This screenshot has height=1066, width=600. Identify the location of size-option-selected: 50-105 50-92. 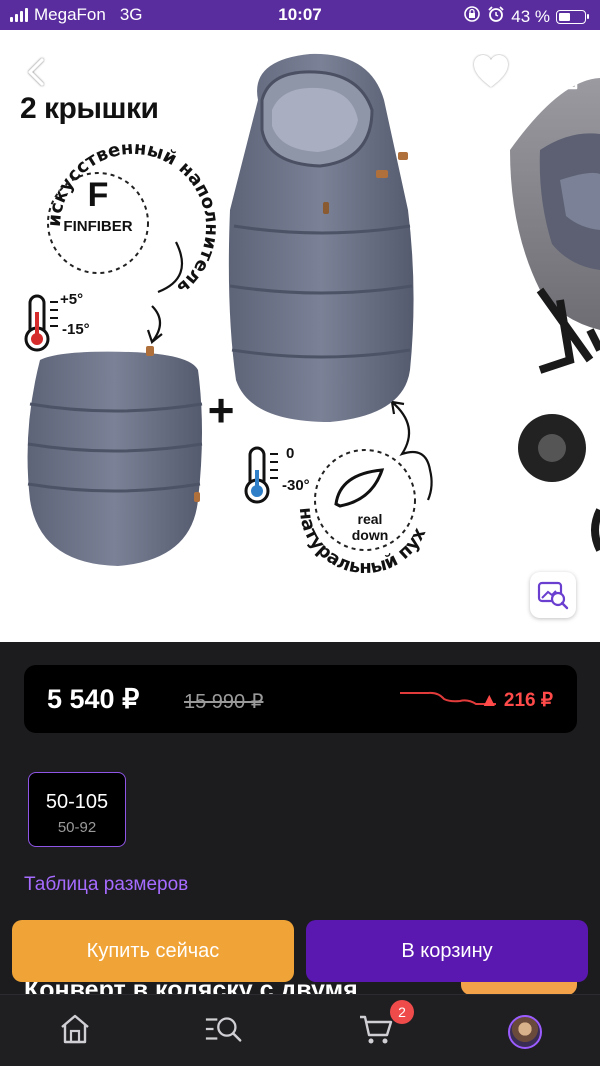
(77, 809).